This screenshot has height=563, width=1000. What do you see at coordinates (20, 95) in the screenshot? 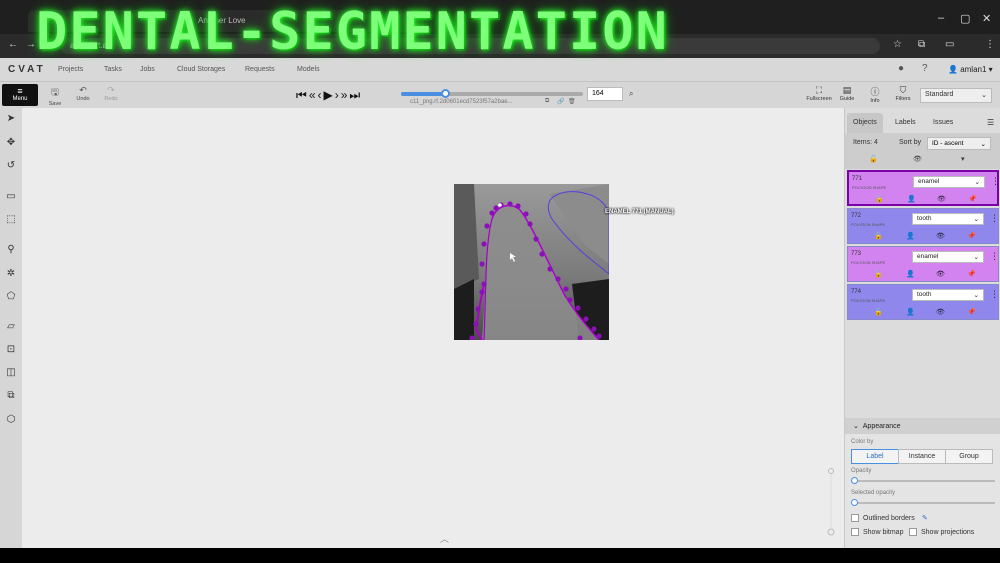
I see `menu-button: ≡ Menu` at bounding box center [20, 95].